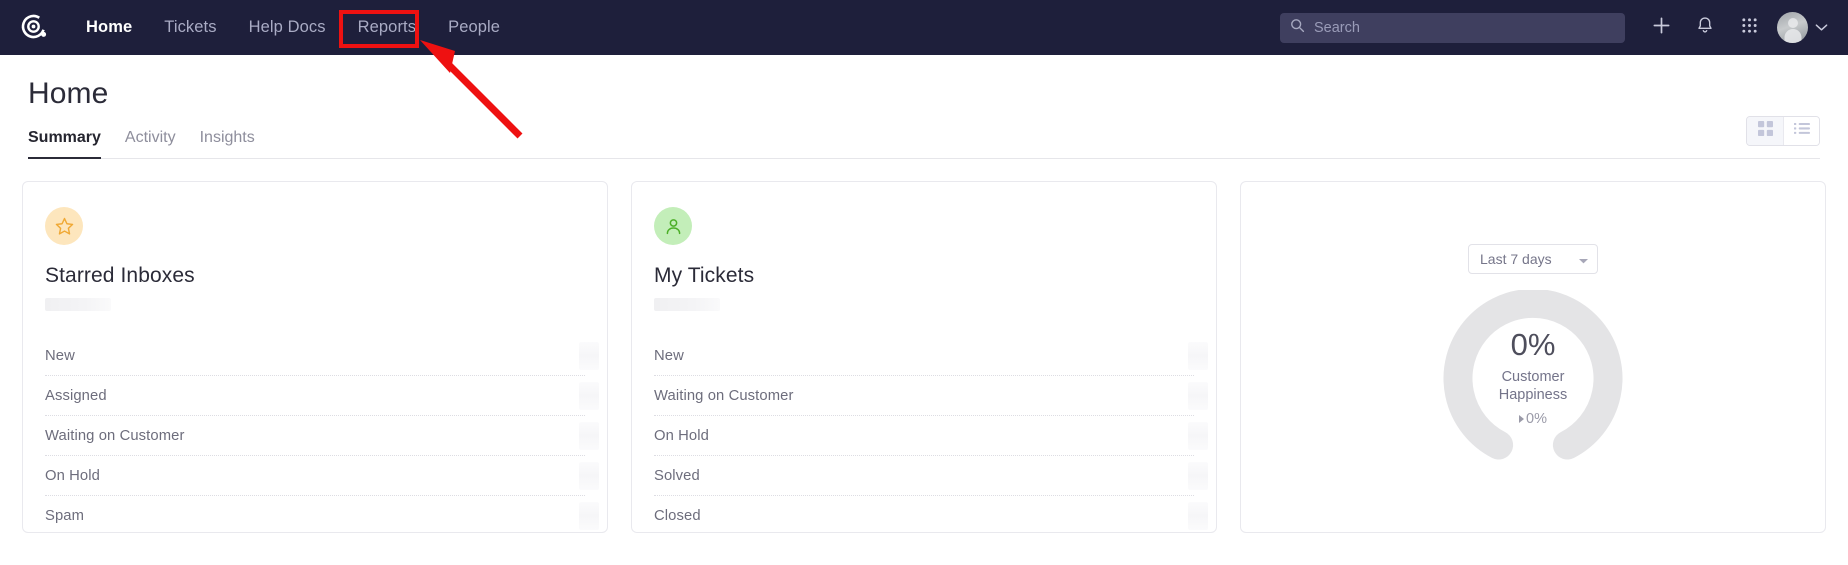 The width and height of the screenshot is (1848, 565). I want to click on plus-icon, so click(1661, 28).